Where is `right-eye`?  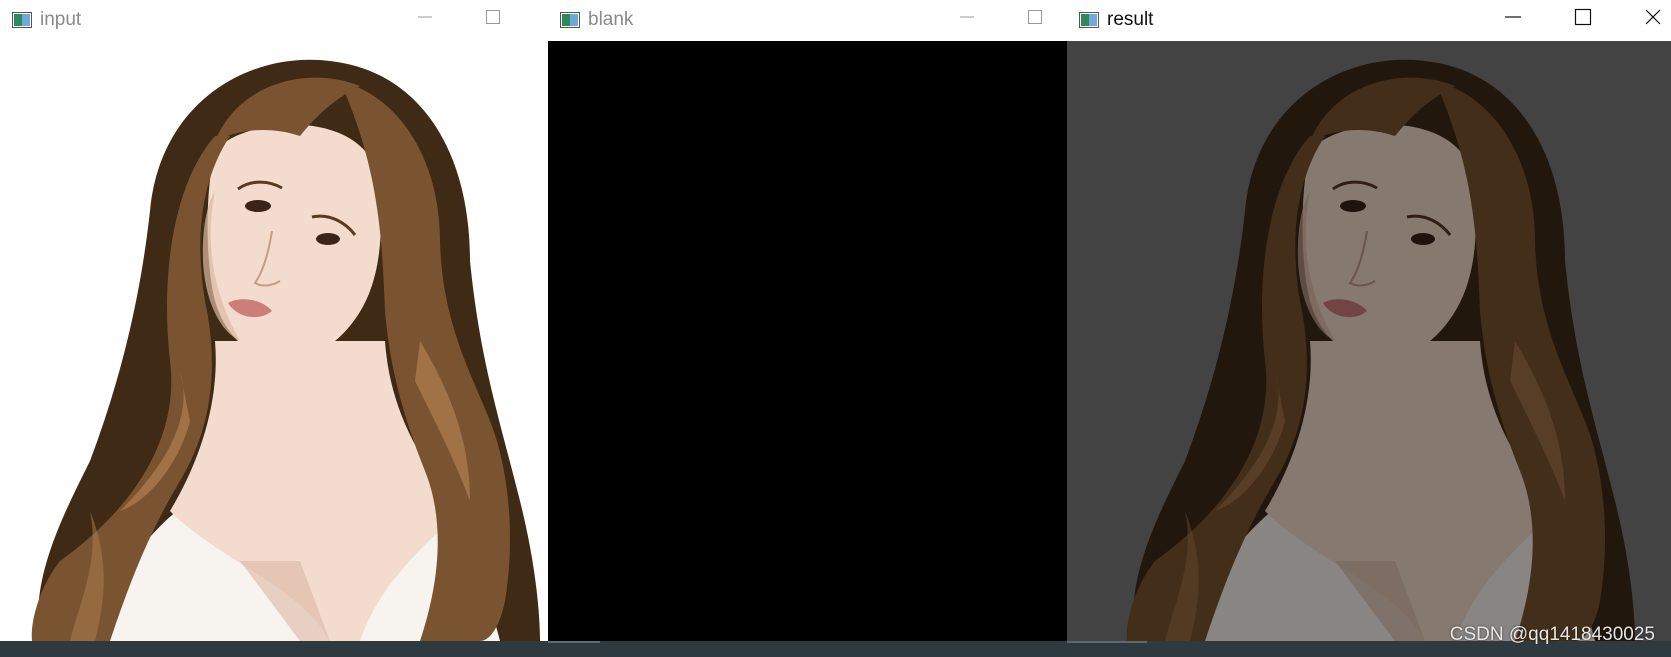
right-eye is located at coordinates (328, 239).